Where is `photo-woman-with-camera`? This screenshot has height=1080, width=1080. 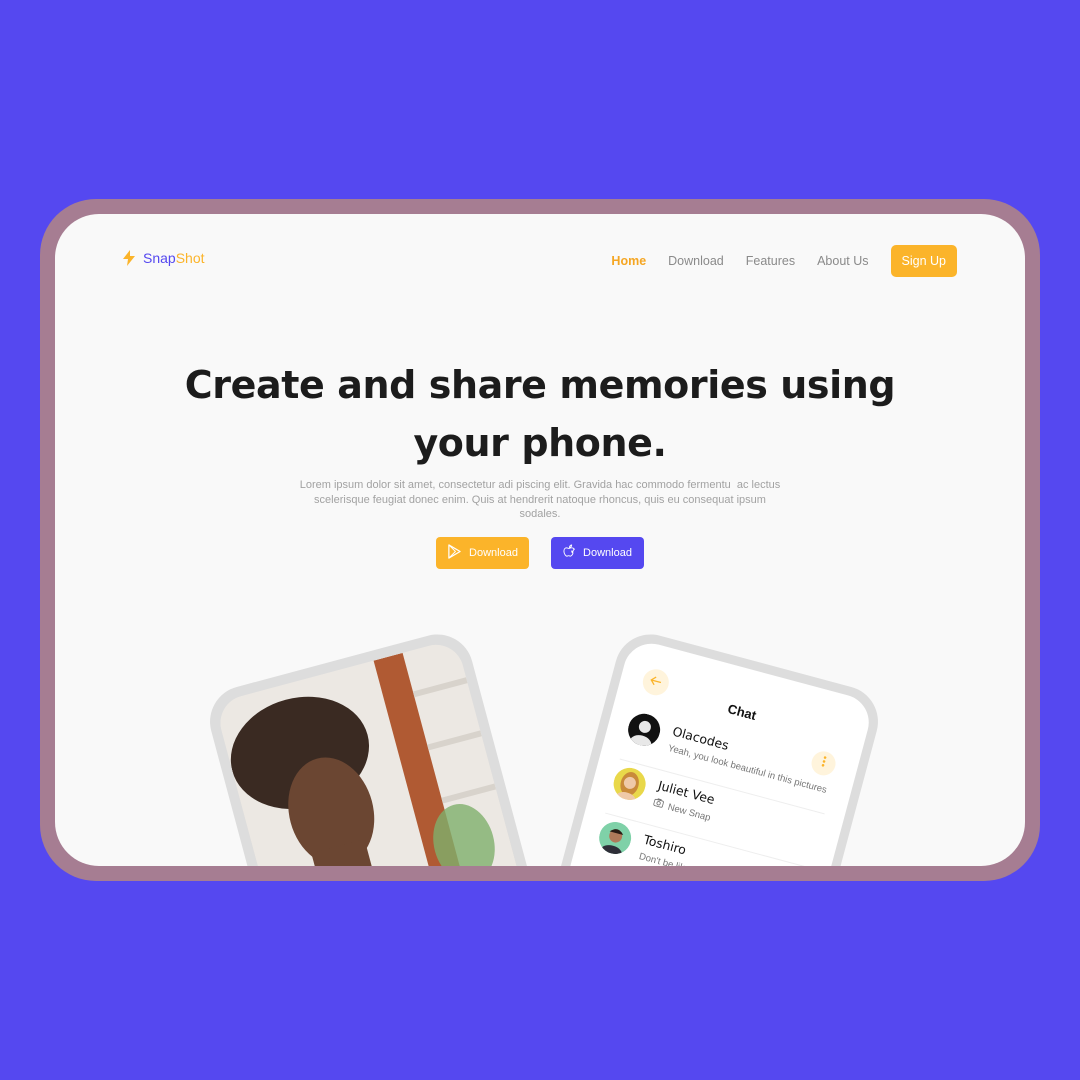
photo-woman-with-camera is located at coordinates (388, 752).